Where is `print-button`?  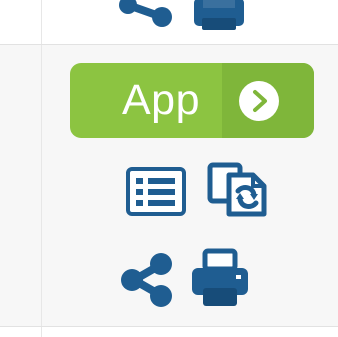
print-button is located at coordinates (220, 279).